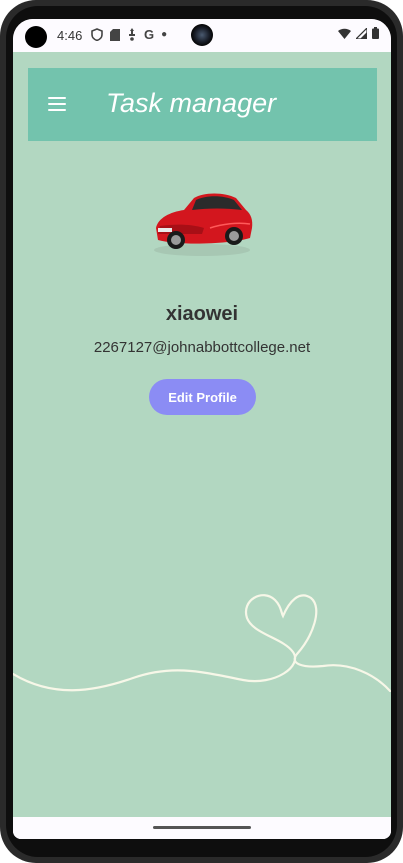 Image resolution: width=403 pixels, height=863 pixels. I want to click on front-camera-left, so click(36, 37).